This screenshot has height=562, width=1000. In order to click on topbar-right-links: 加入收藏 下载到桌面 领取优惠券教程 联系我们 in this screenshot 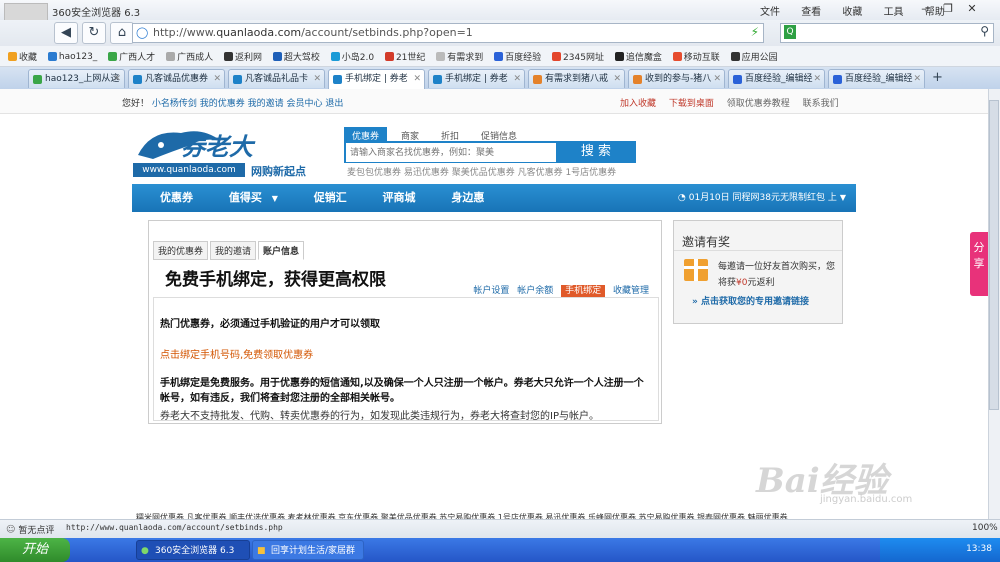, I will do `click(729, 102)`.